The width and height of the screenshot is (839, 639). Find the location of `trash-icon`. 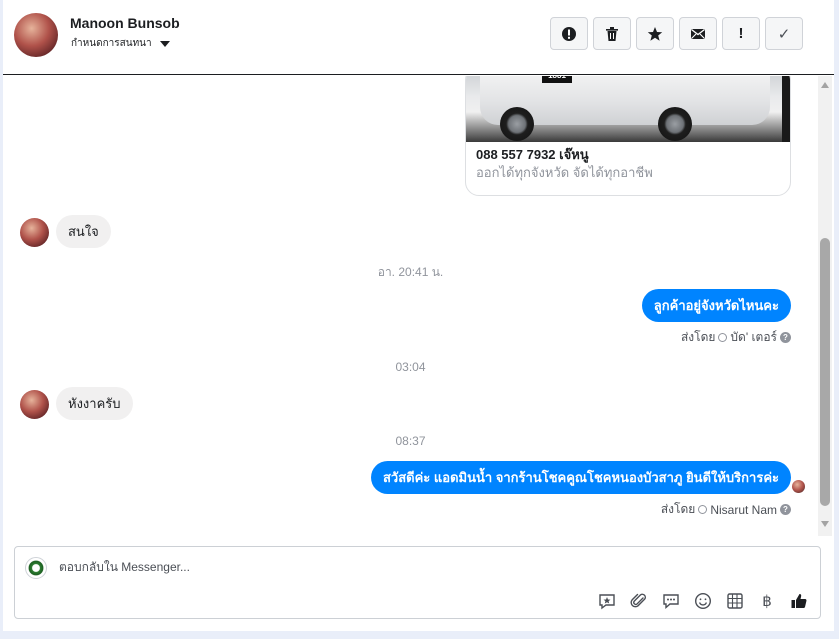

trash-icon is located at coordinates (612, 33).